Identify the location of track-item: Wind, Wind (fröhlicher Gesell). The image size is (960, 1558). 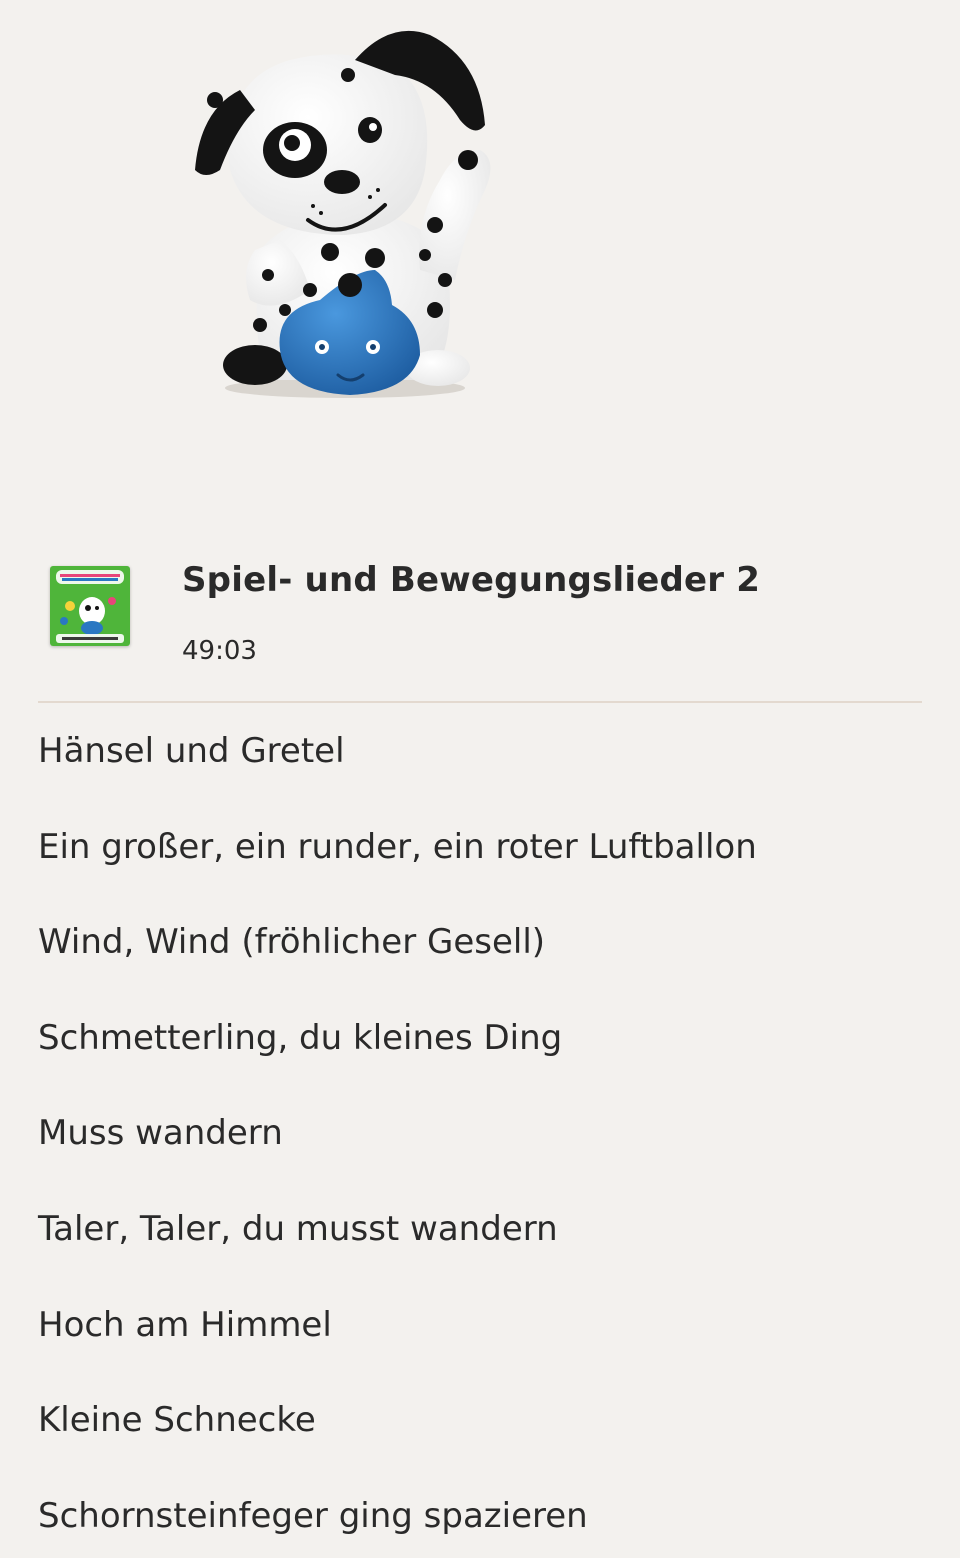
(483, 943).